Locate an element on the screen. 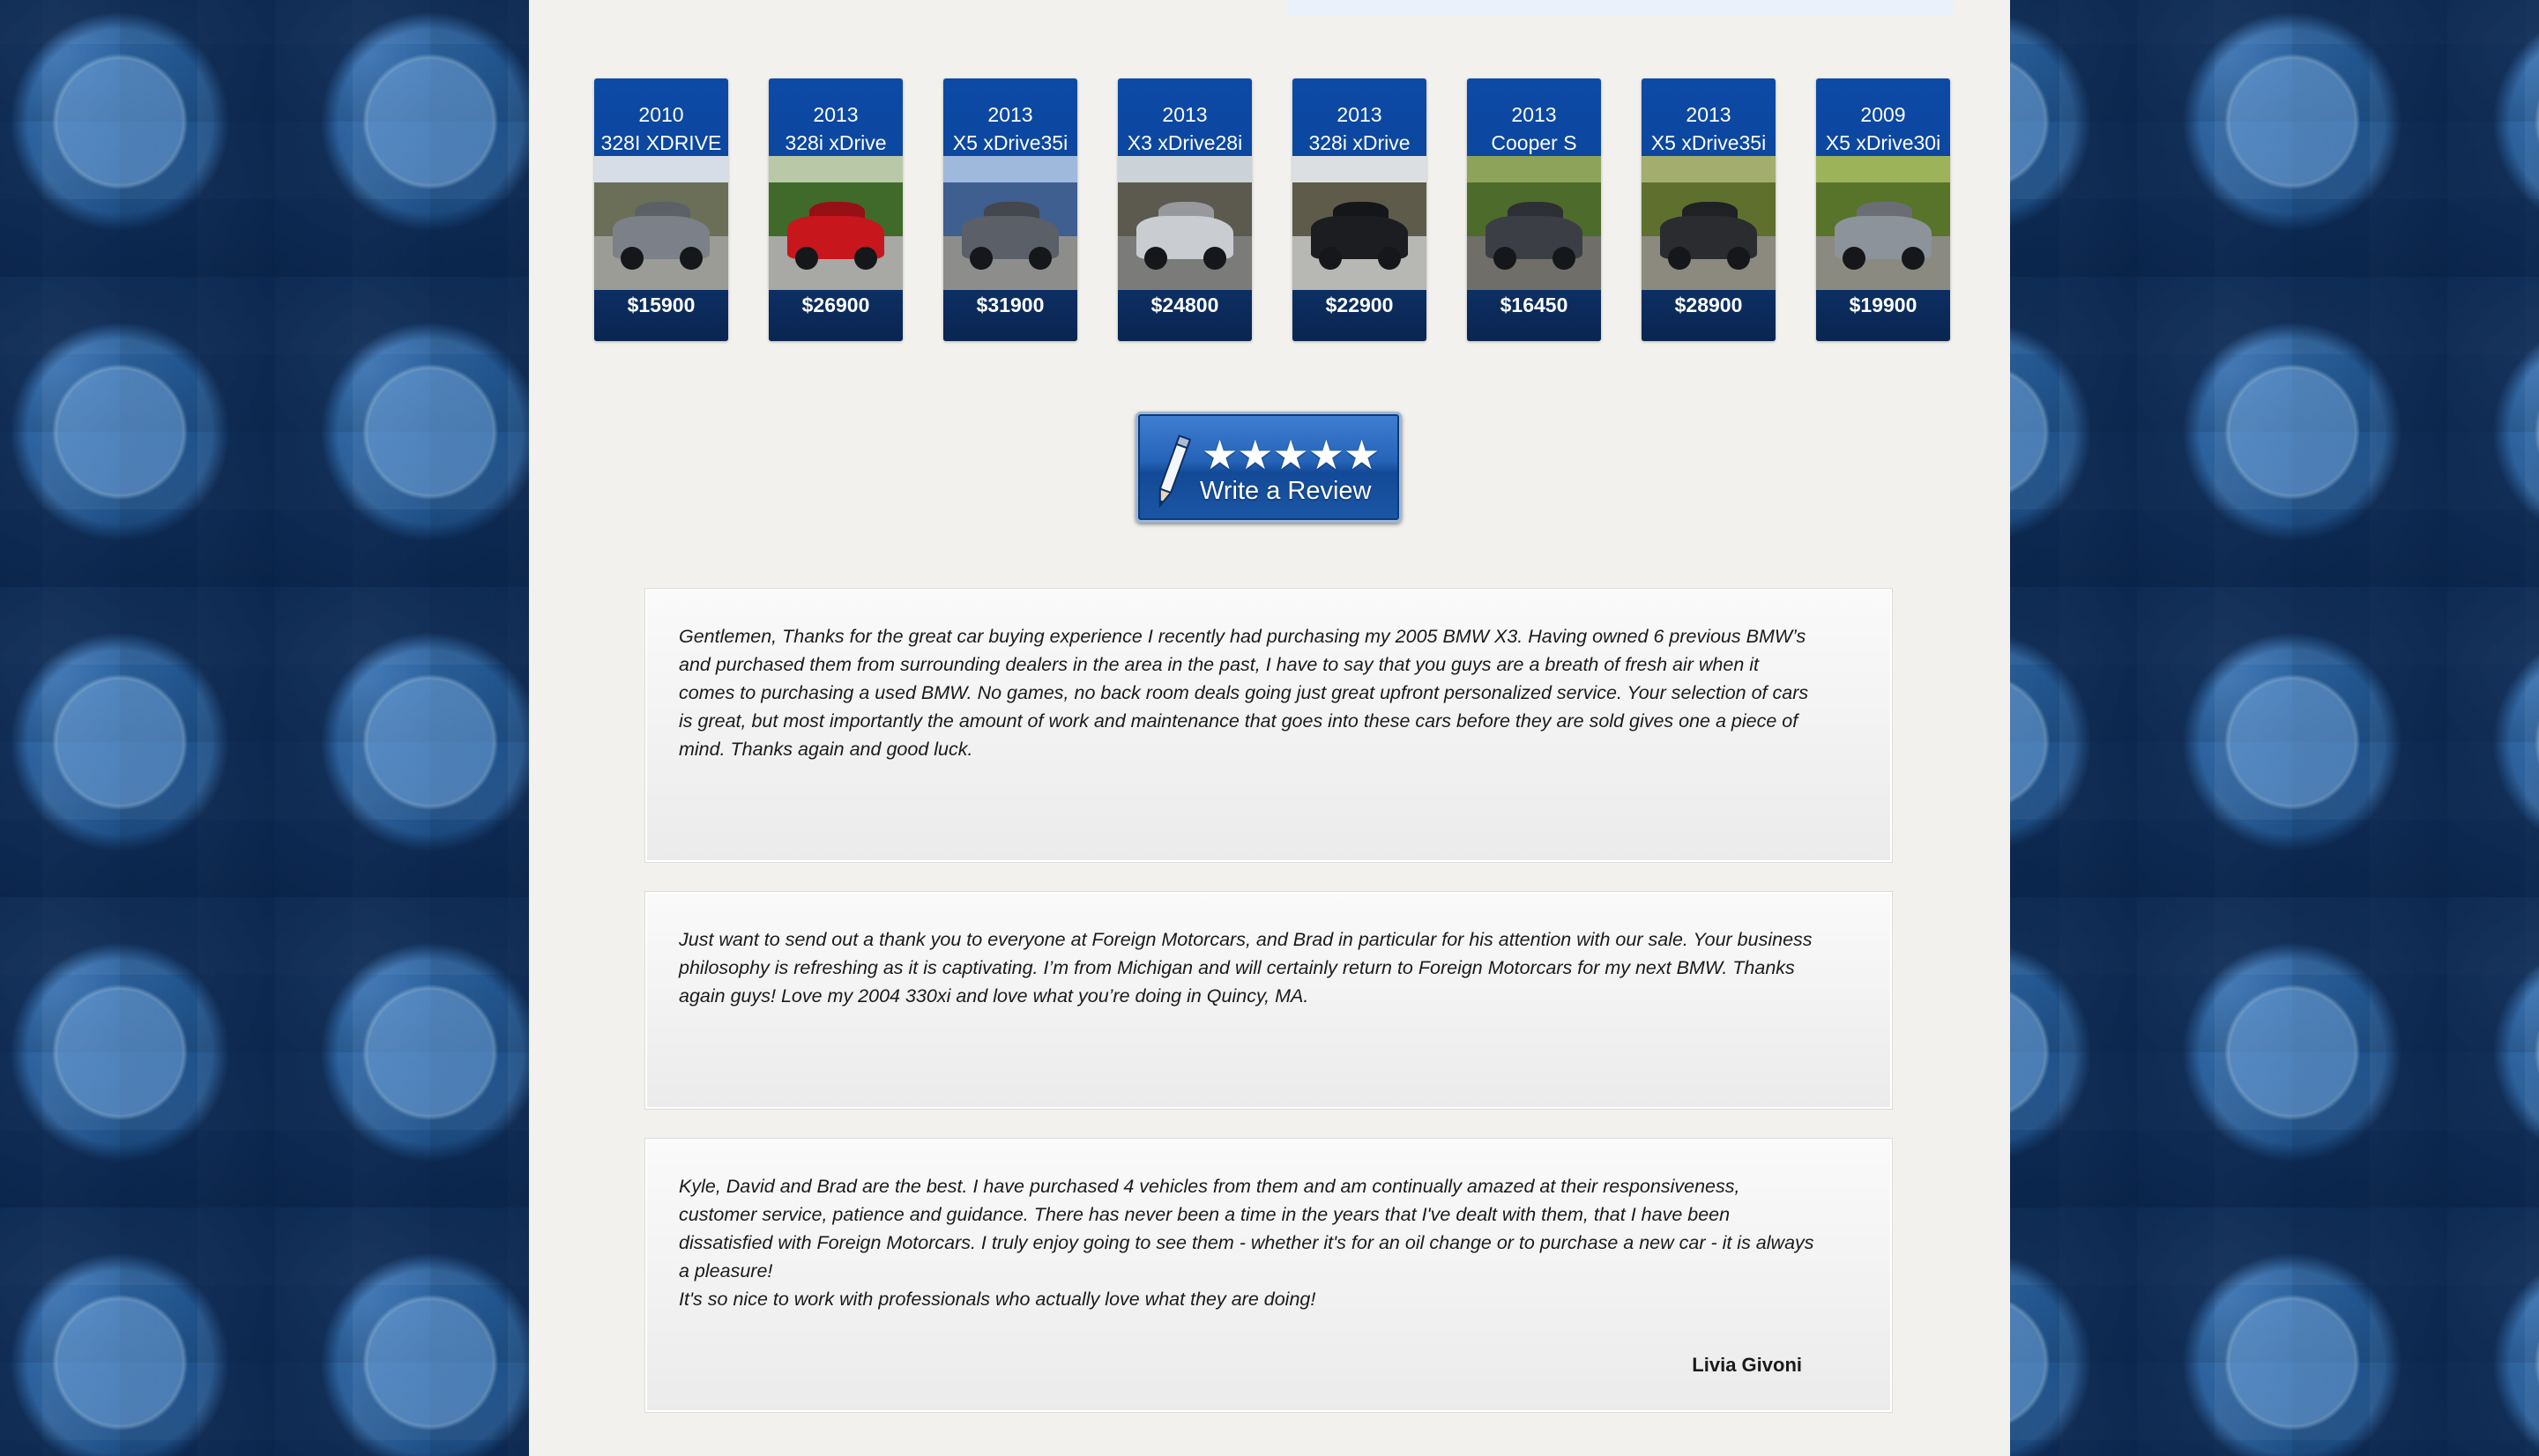 Image resolution: width=2539 pixels, height=1456 pixels. car-title: 2010 328I XDRIVE is located at coordinates (661, 117).